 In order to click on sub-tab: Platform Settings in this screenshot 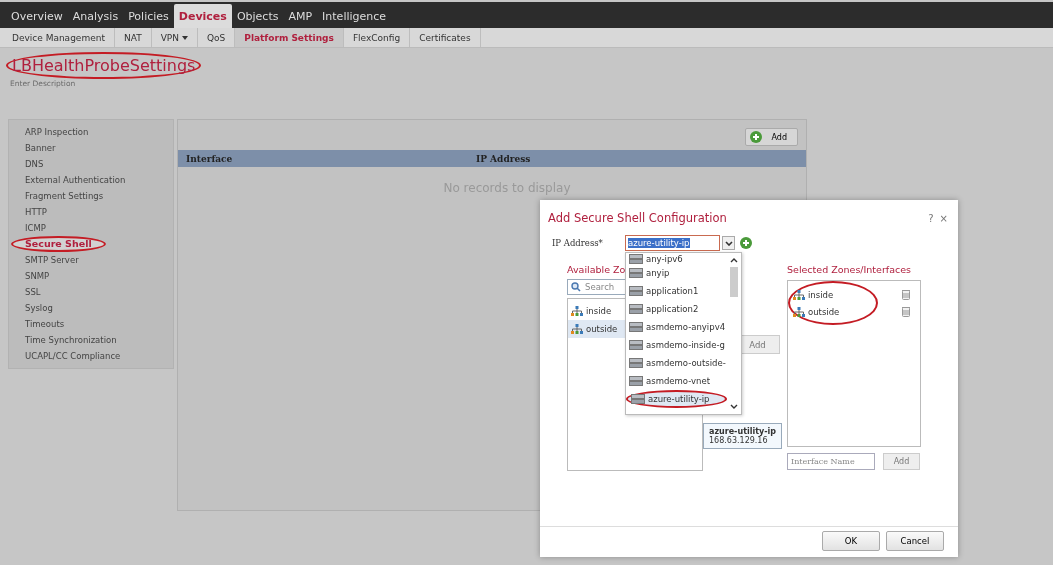, I will do `click(289, 37)`.